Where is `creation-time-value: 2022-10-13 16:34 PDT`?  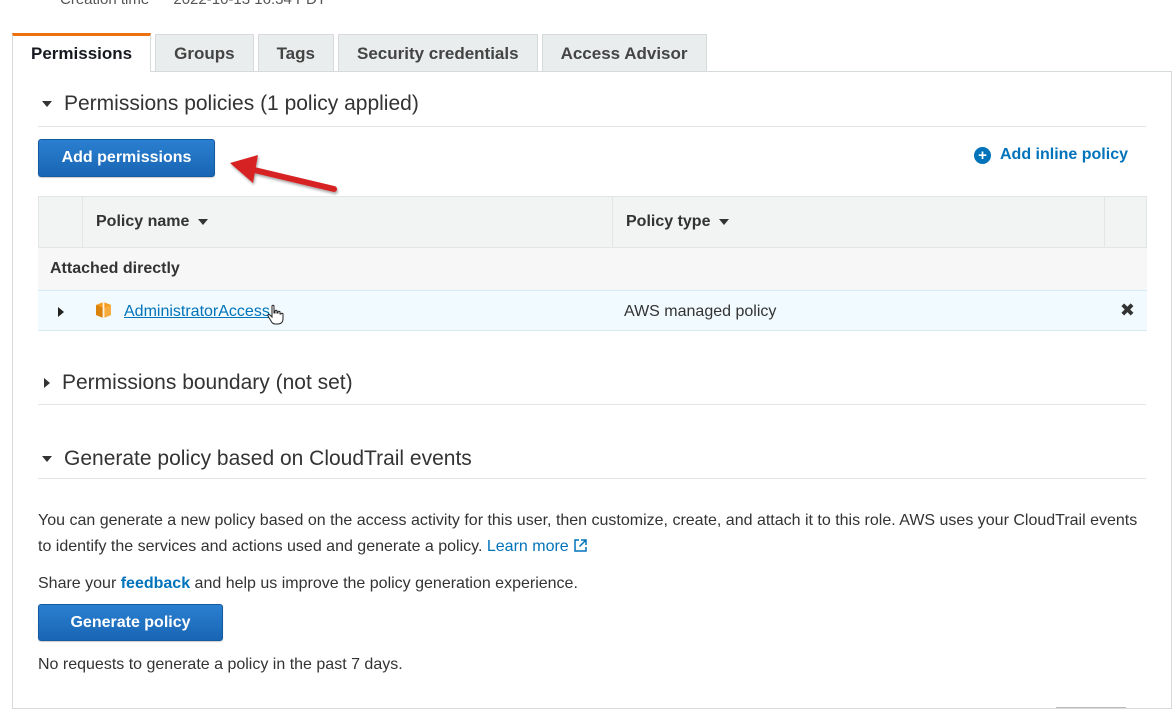 creation-time-value: 2022-10-13 16:34 PDT is located at coordinates (249, 4).